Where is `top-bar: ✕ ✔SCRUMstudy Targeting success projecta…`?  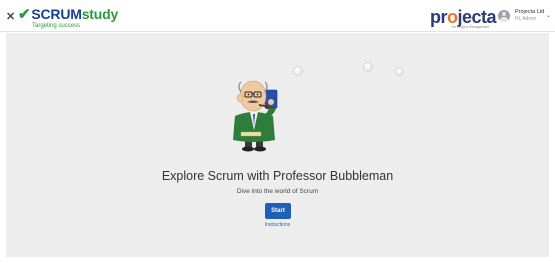
top-bar: ✕ ✔SCRUMstudy Targeting success projecta… is located at coordinates (277, 16).